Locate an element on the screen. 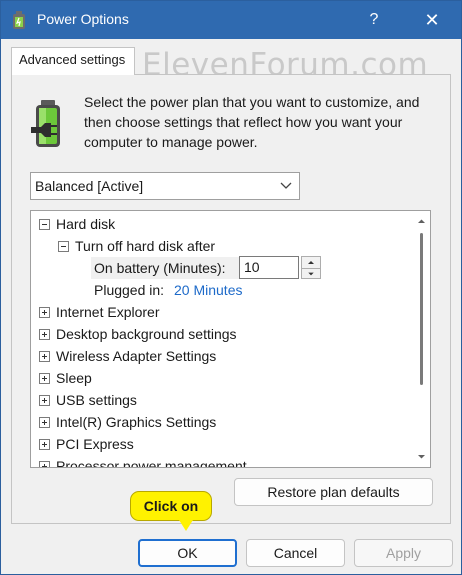 This screenshot has height=575, width=462. tree-item-label: Desktop background settings is located at coordinates (146, 334).